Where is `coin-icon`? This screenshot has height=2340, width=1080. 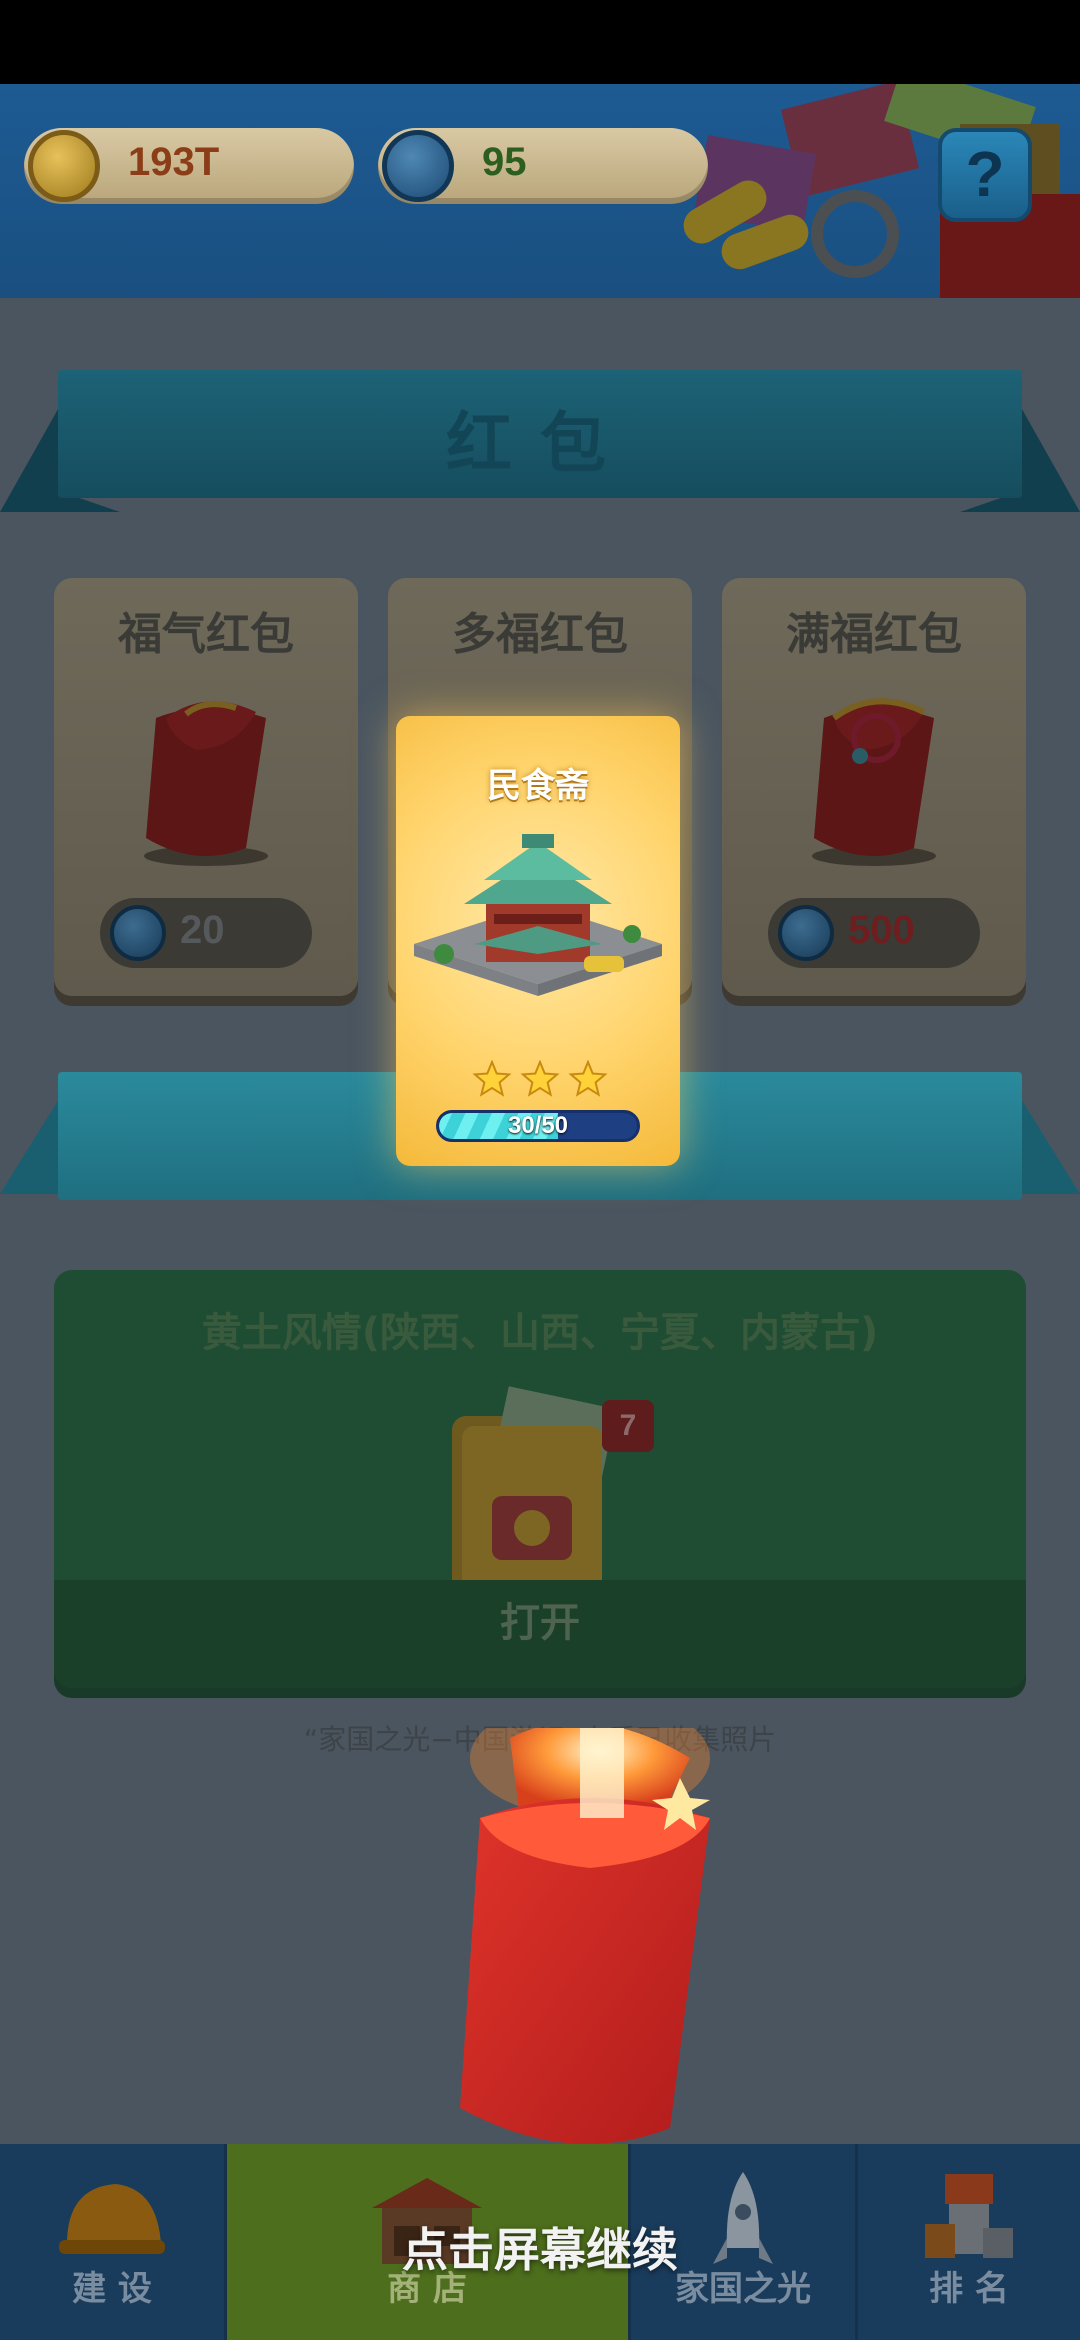
coin-icon is located at coordinates (64, 166).